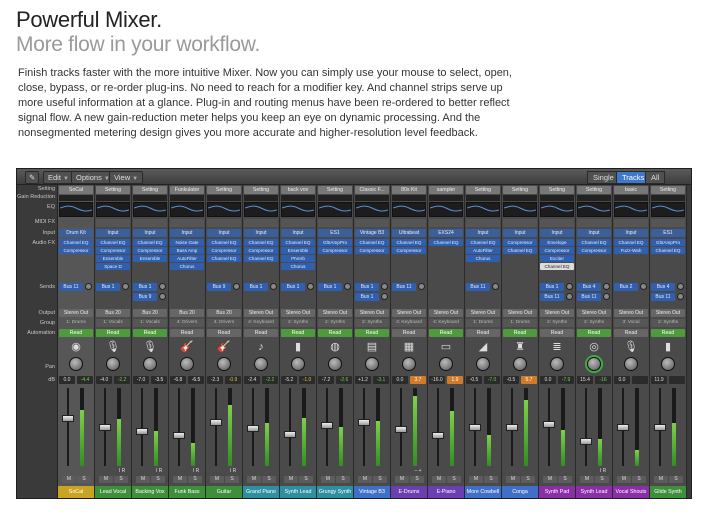 The width and height of the screenshot is (720, 516). I want to click on track-name: Vintage B3, so click(372, 492).